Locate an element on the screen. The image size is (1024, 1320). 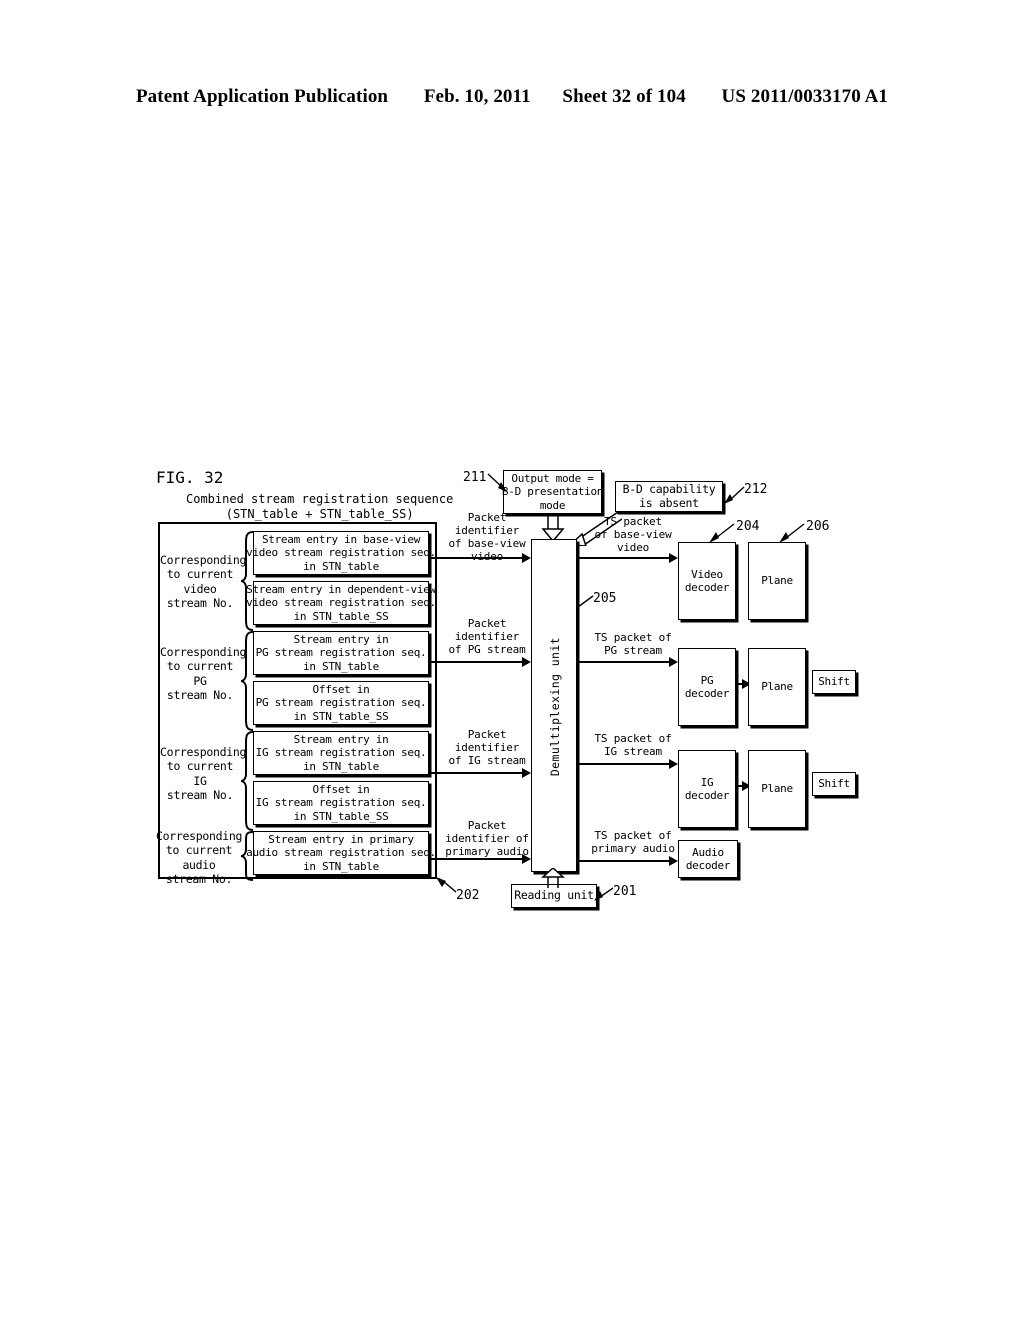
input-line-video is located at coordinates (476, 558).